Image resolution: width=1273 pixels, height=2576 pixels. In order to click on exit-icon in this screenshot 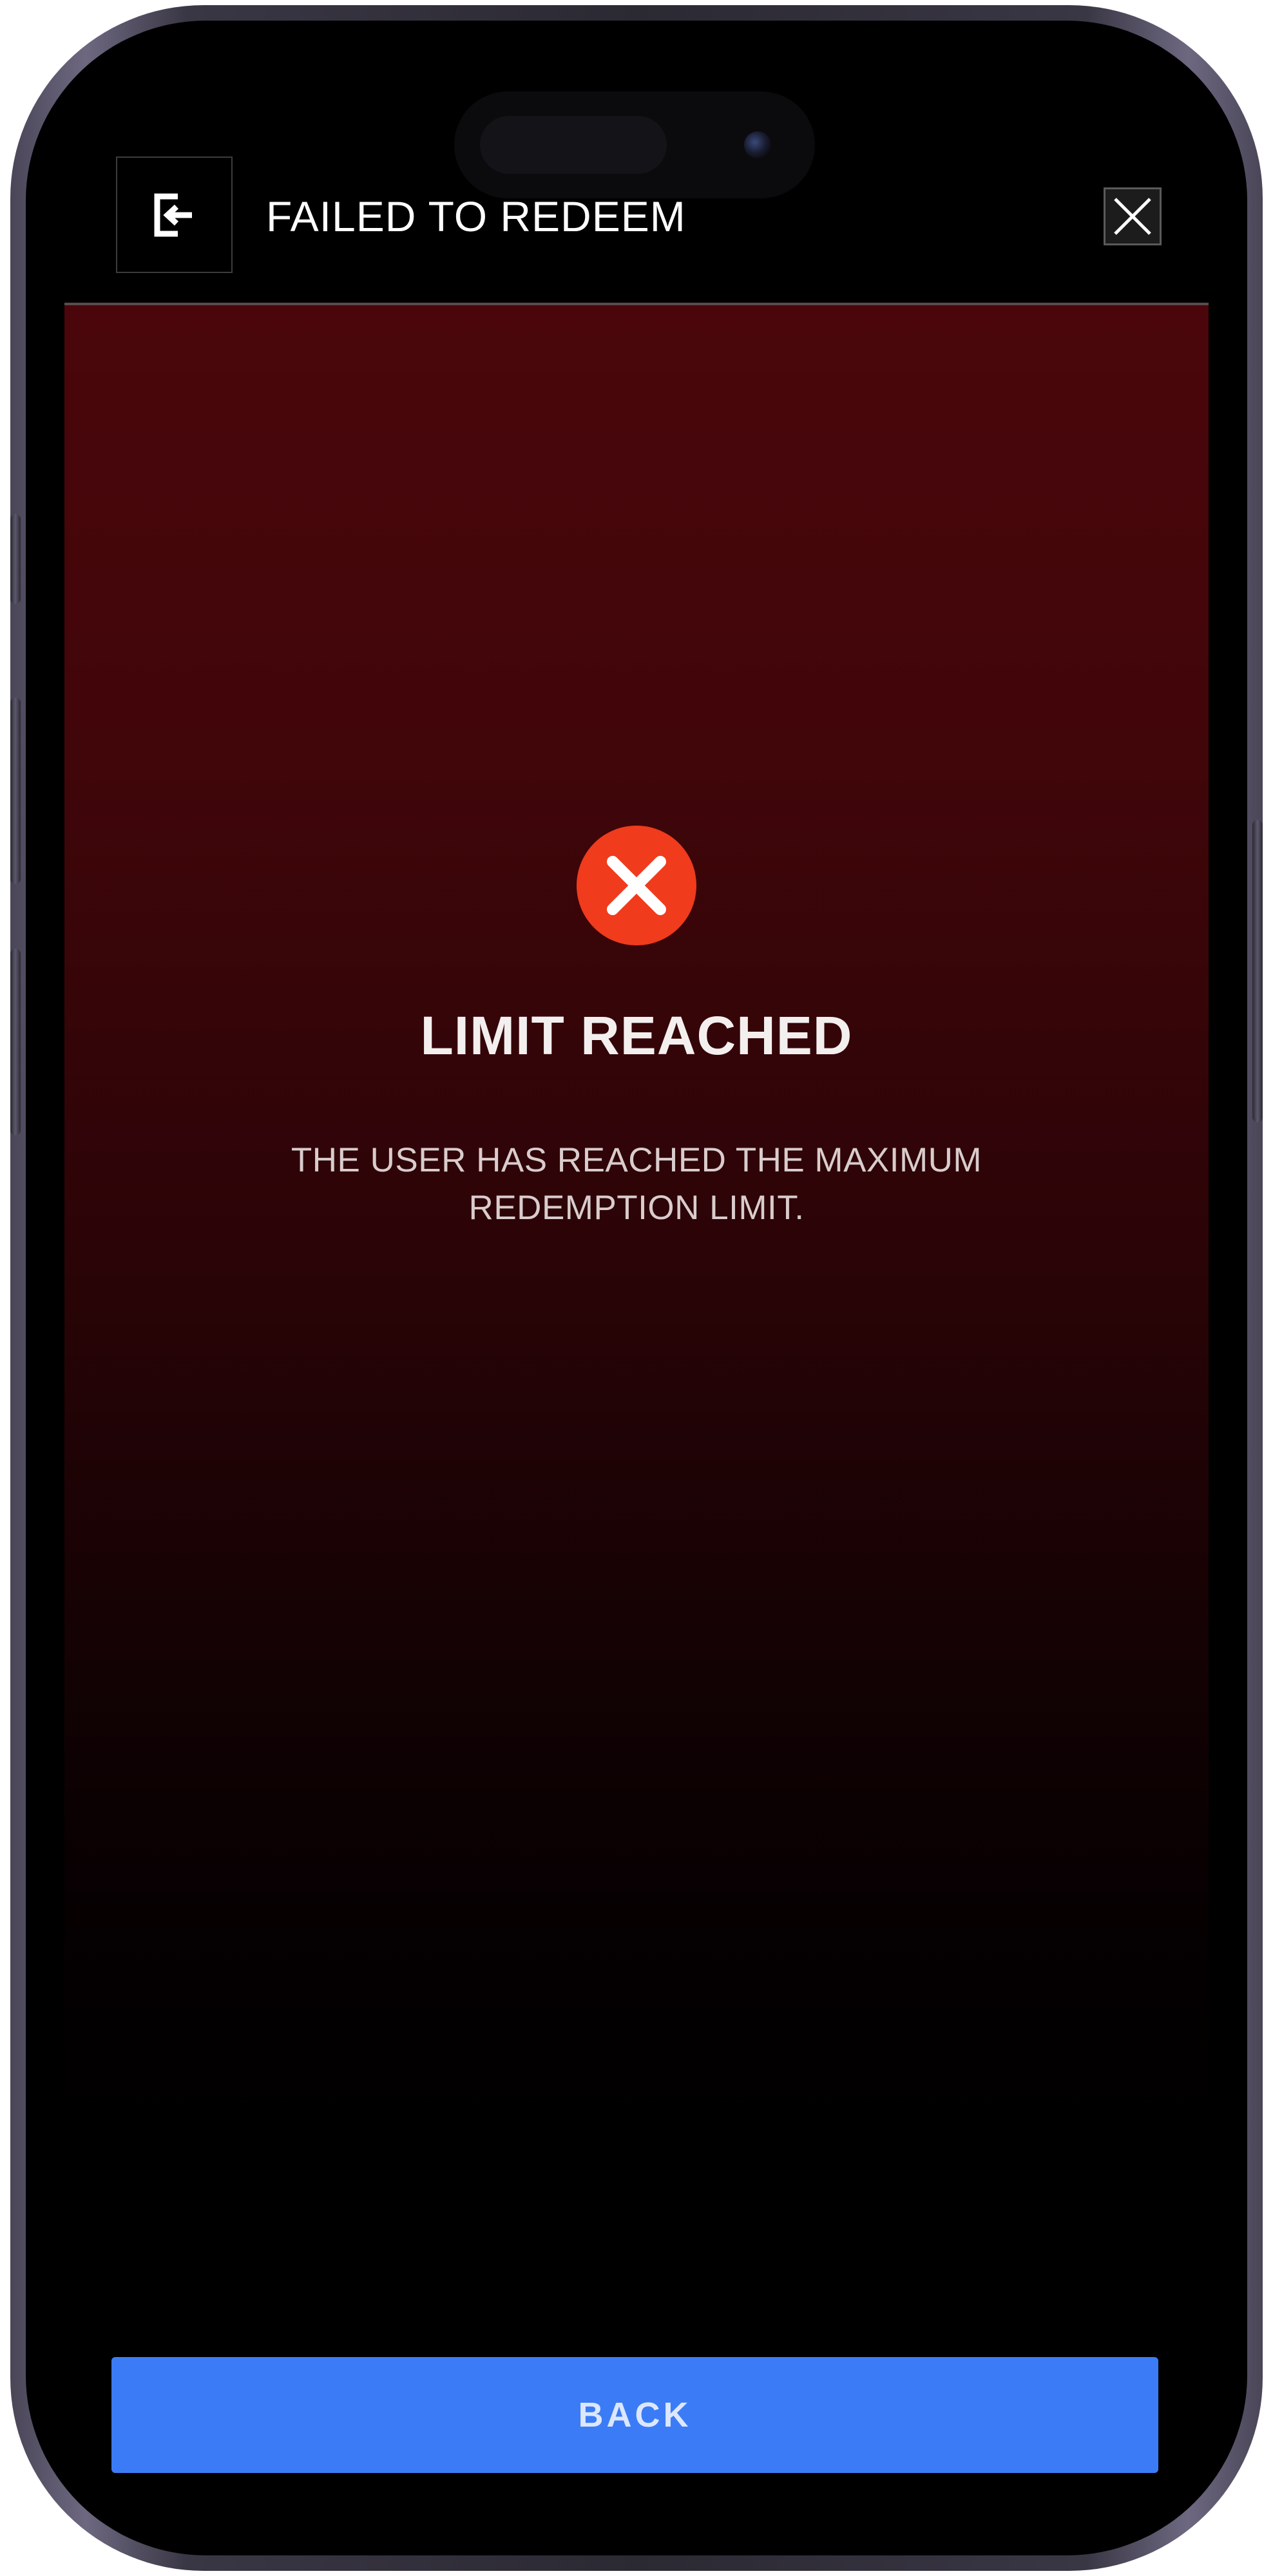, I will do `click(173, 215)`.